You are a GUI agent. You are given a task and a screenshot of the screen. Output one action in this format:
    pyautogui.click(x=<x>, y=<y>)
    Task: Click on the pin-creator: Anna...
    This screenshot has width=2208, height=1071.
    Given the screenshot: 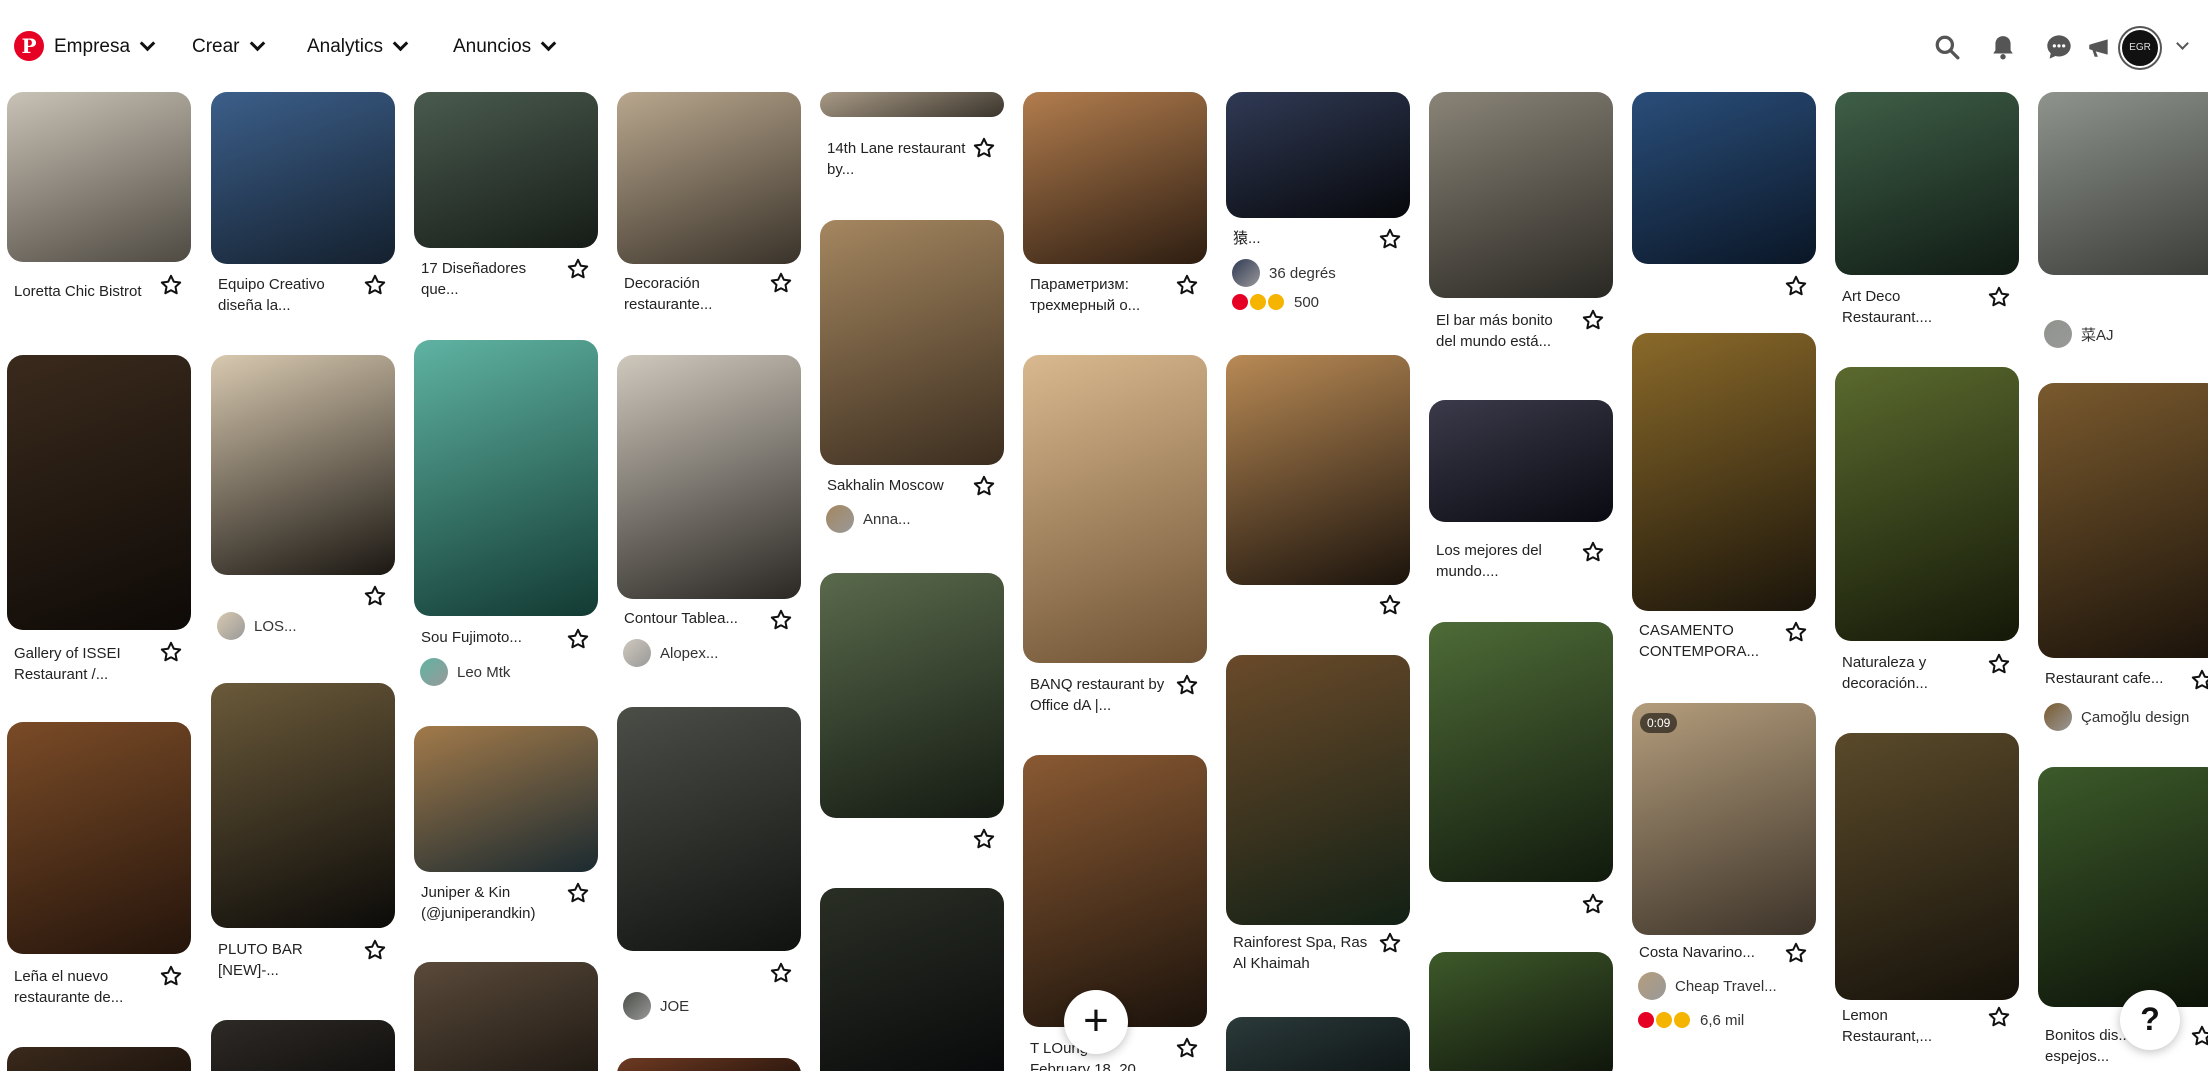 What is the action you would take?
    pyautogui.click(x=868, y=519)
    